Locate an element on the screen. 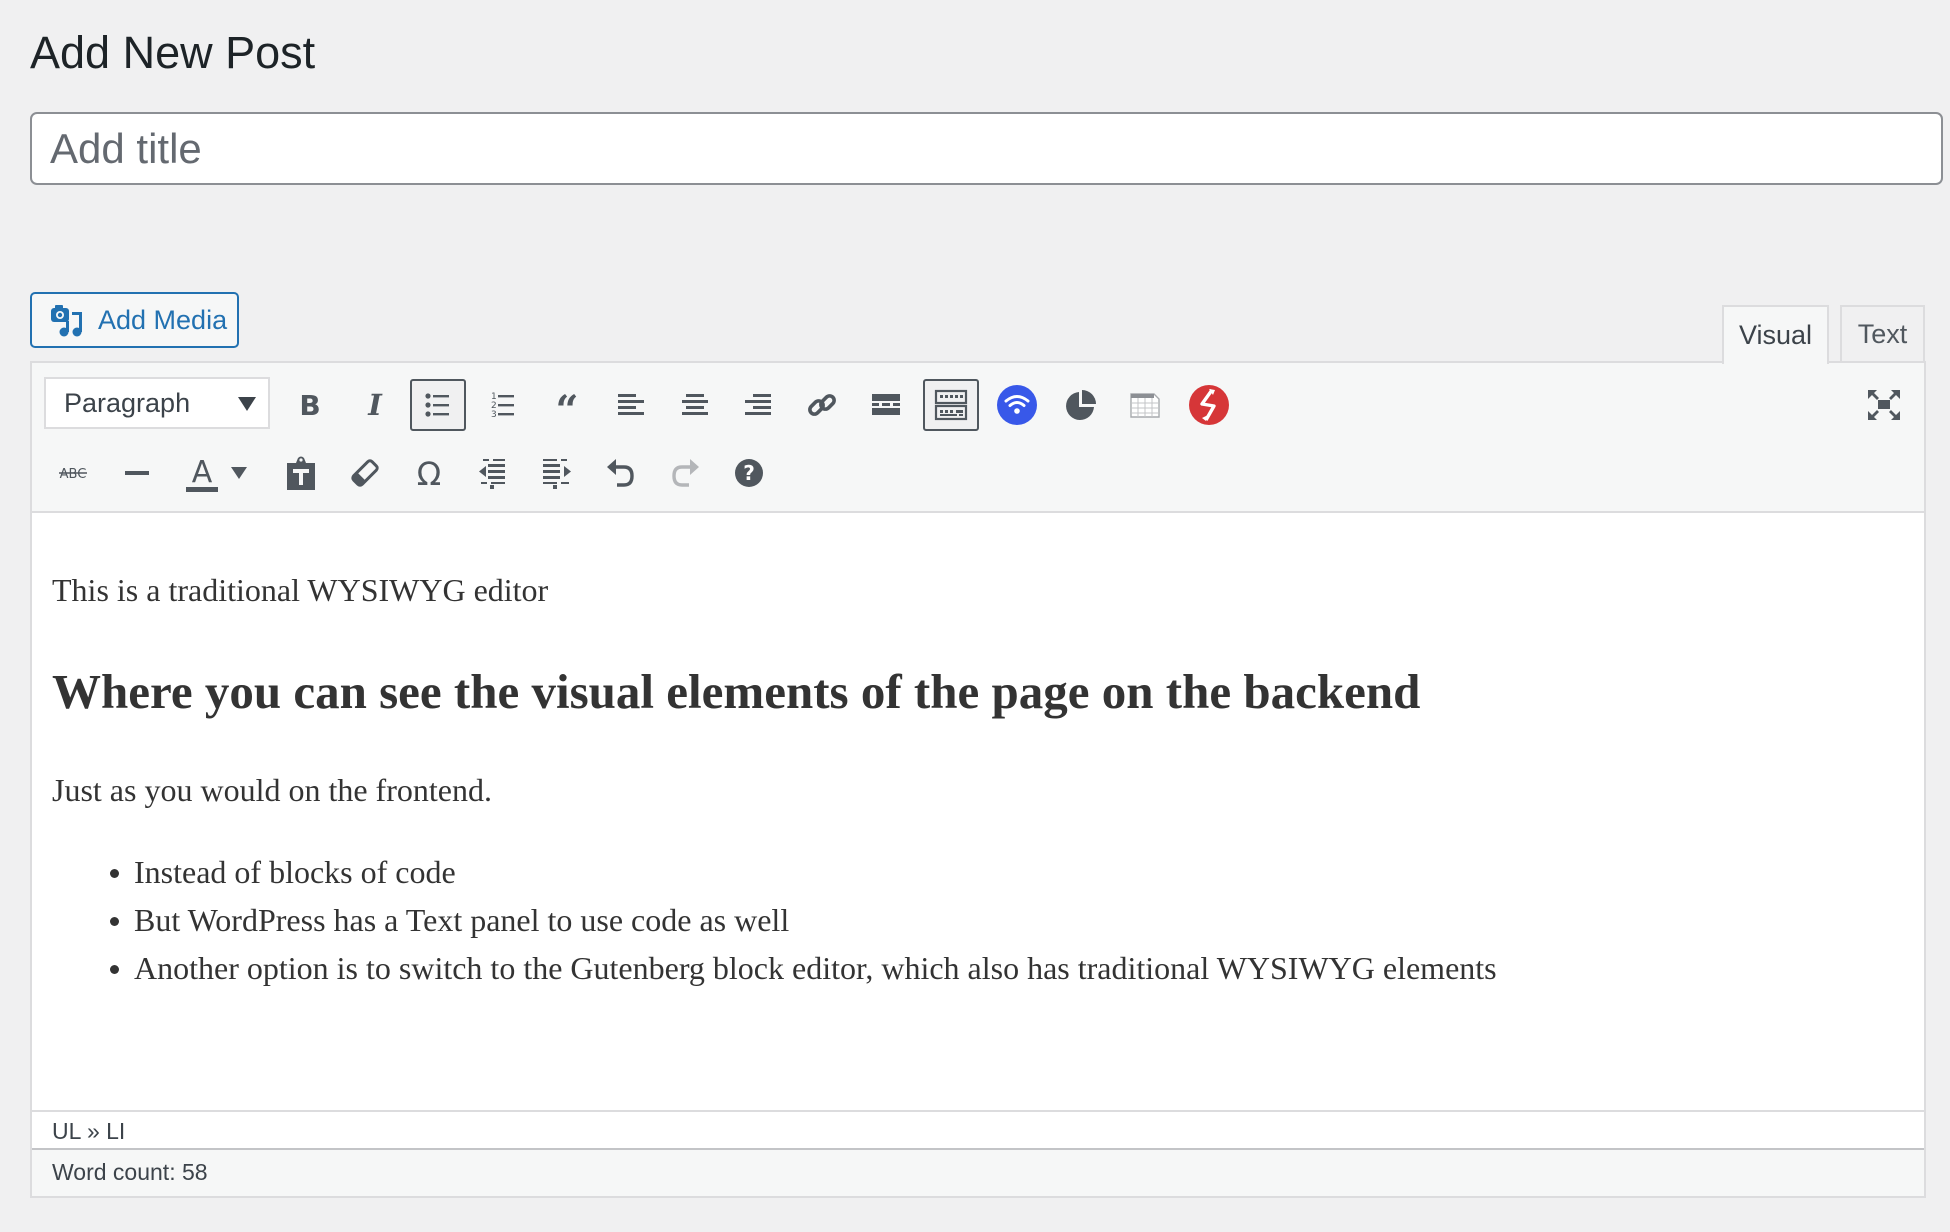  decrease-indent-button is located at coordinates (493, 473).